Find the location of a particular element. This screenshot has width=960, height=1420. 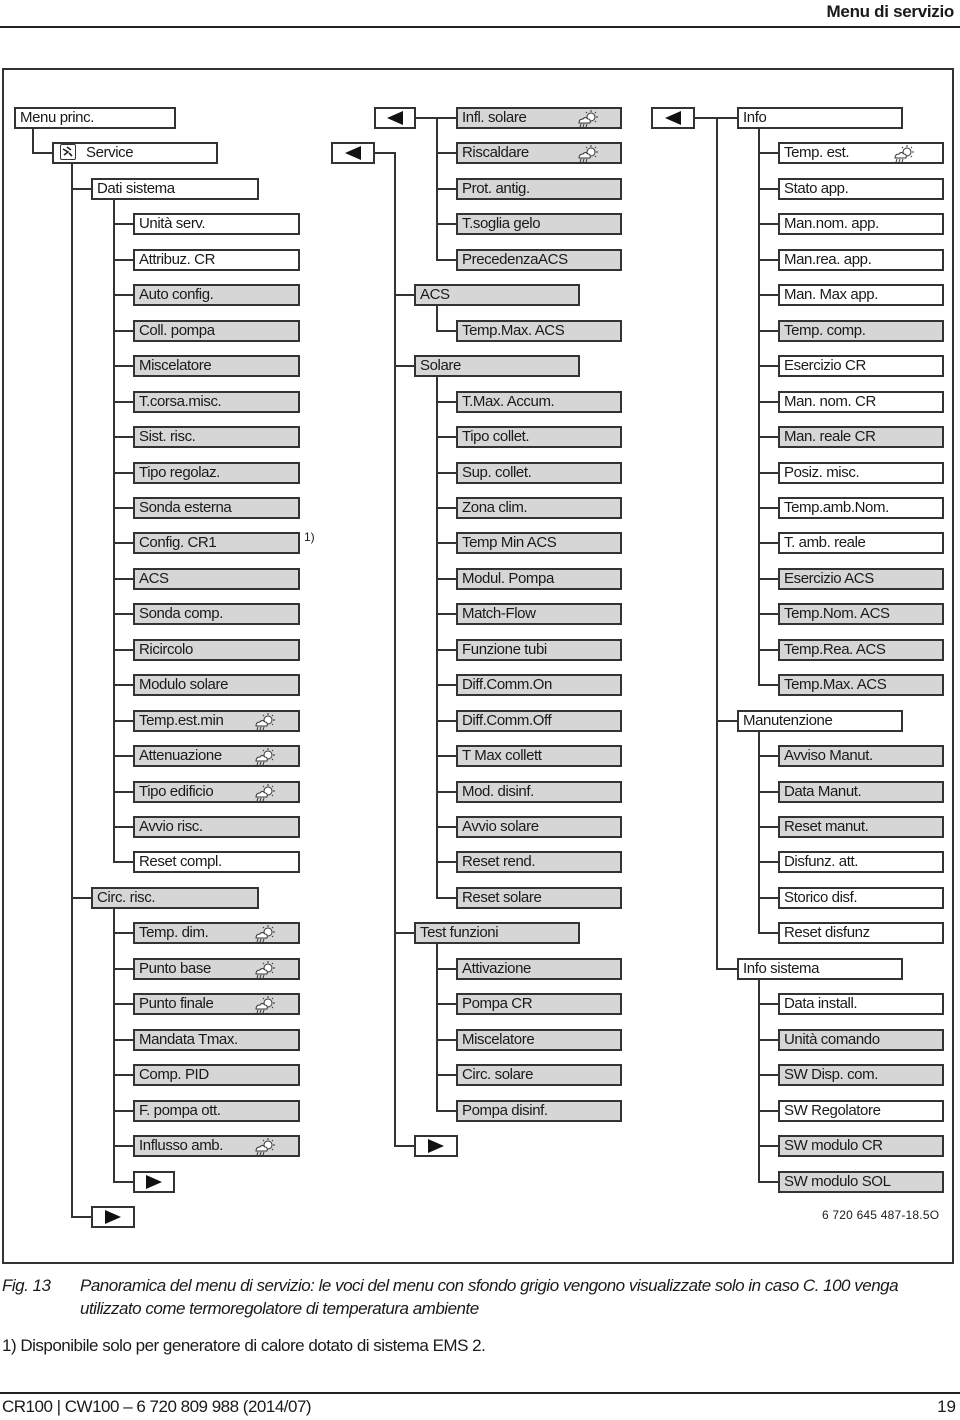

menu-item-circ-solare-test: Circ. solare is located at coordinates (539, 1075).